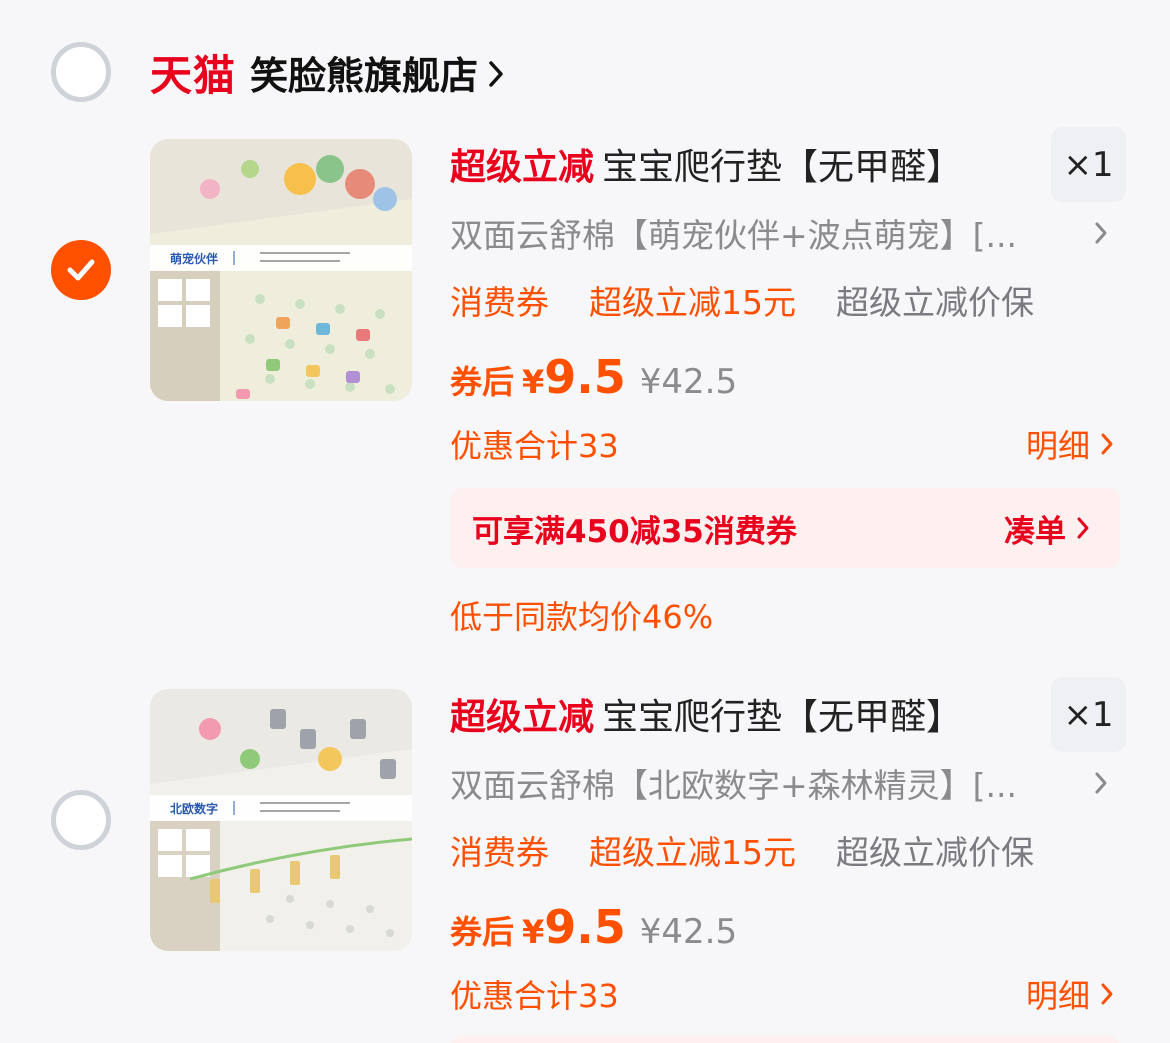  I want to click on product-image: 萌宠伙伴, so click(281, 270).